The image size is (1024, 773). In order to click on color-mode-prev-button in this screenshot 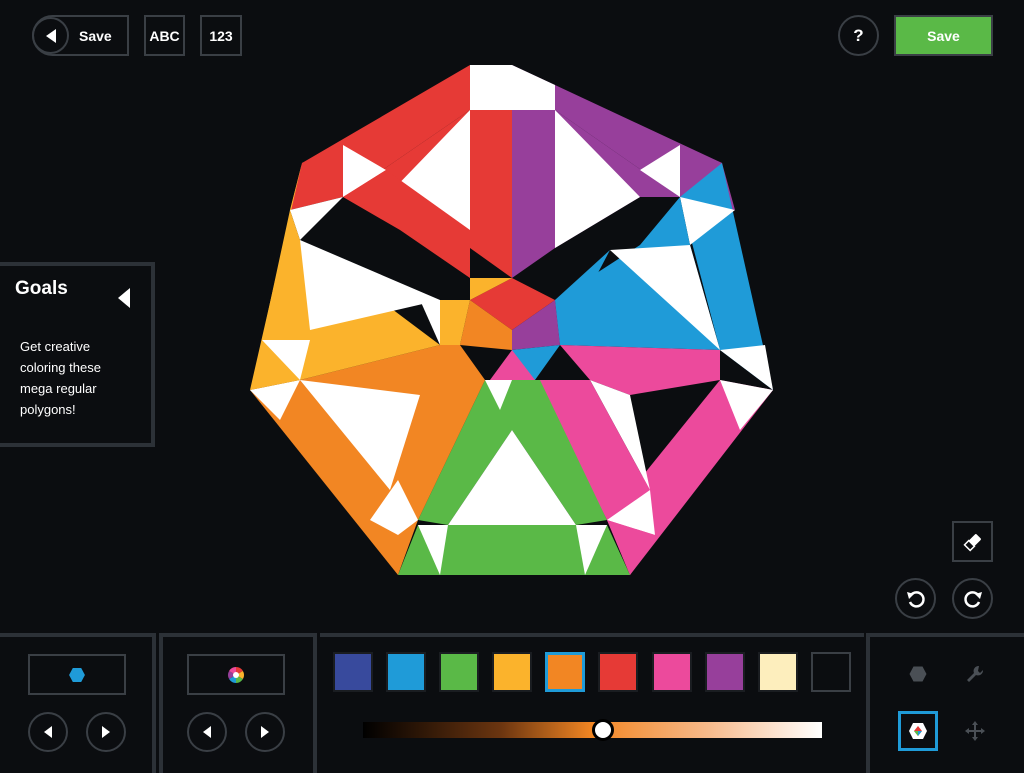, I will do `click(207, 732)`.